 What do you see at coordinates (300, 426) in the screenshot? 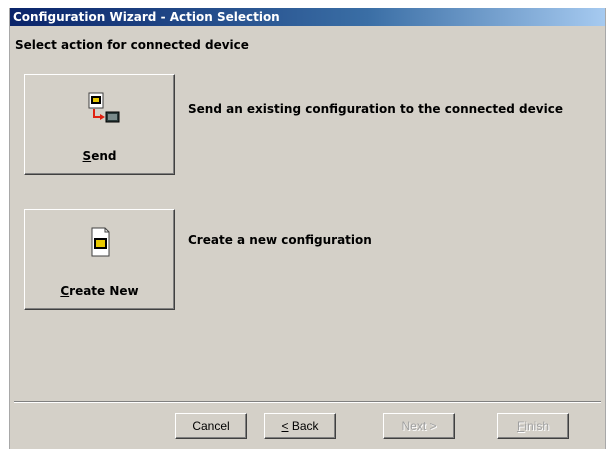
I see `back-button: < Back` at bounding box center [300, 426].